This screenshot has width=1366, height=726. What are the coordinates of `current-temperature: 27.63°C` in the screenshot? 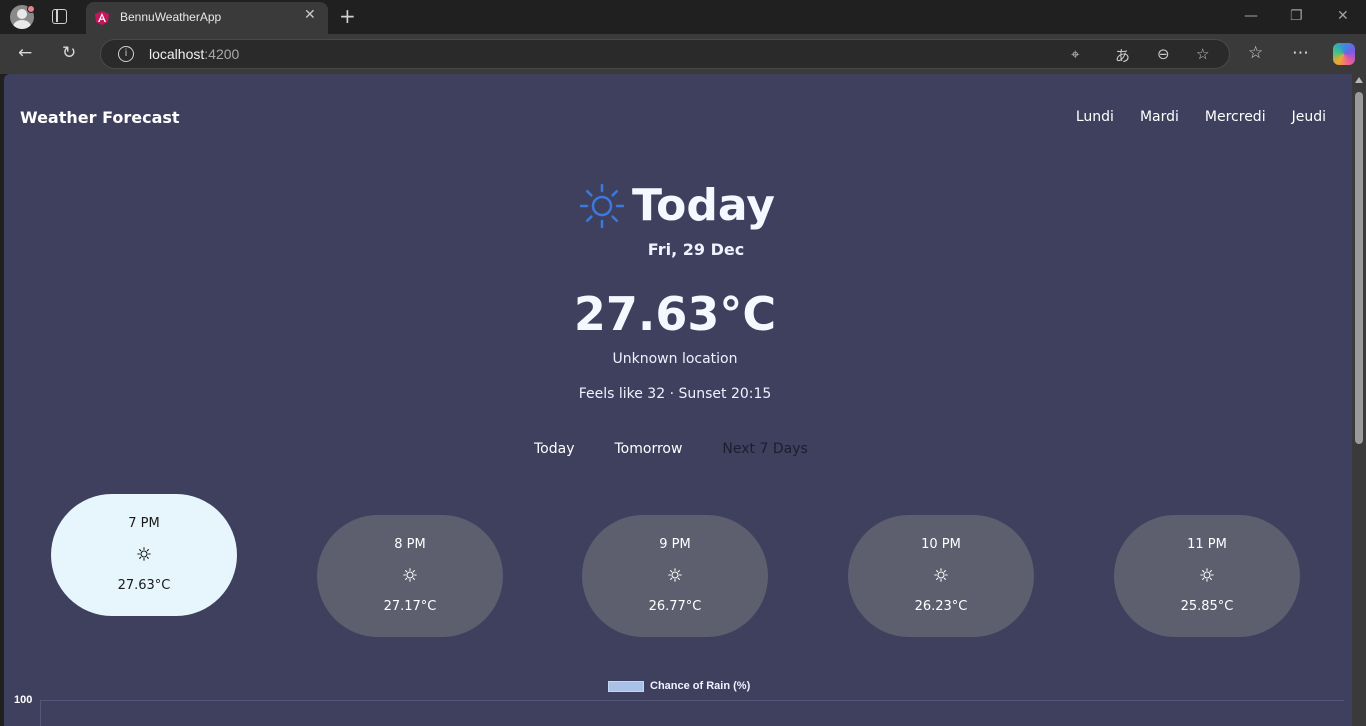 It's located at (675, 314).